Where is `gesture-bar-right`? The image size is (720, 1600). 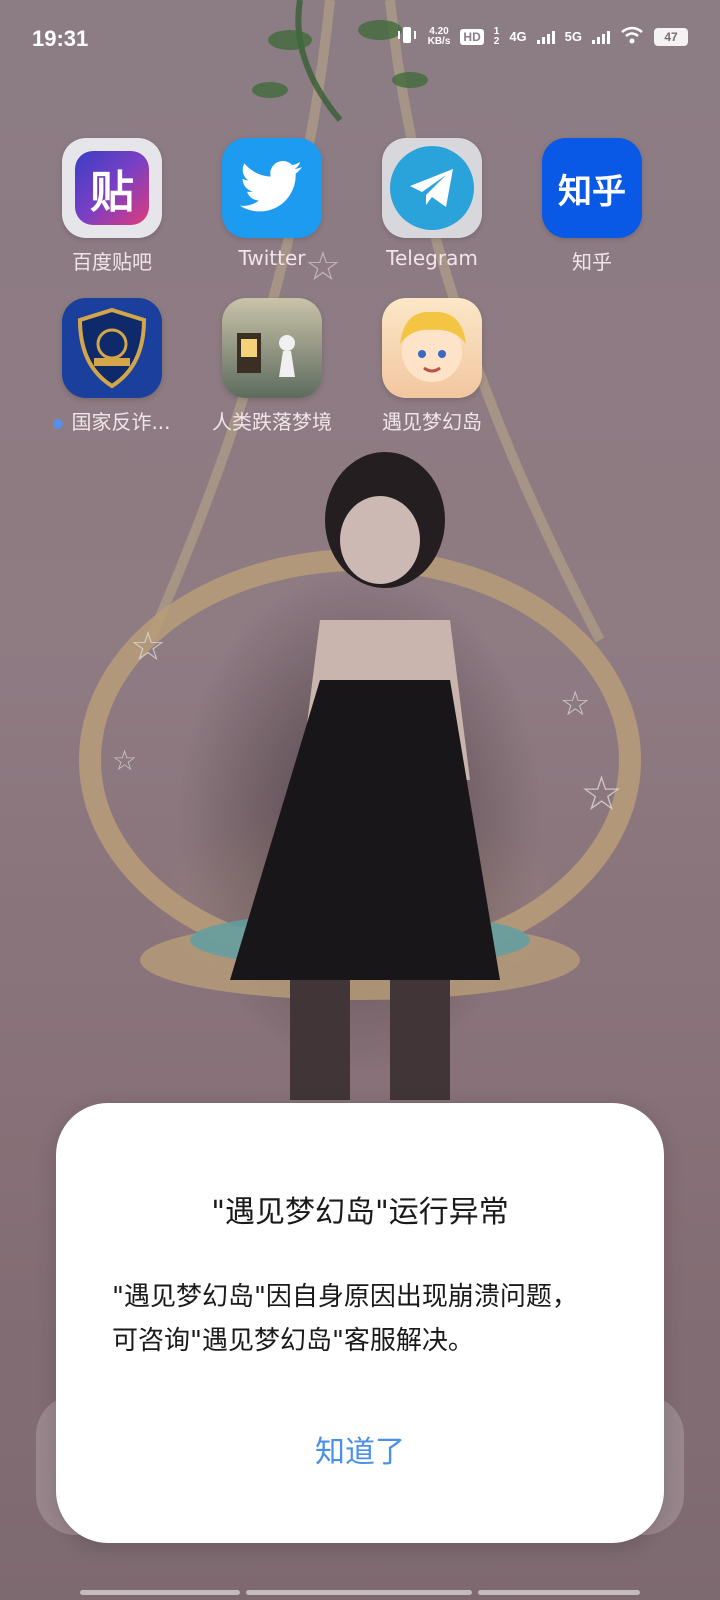
gesture-bar-right is located at coordinates (559, 1592).